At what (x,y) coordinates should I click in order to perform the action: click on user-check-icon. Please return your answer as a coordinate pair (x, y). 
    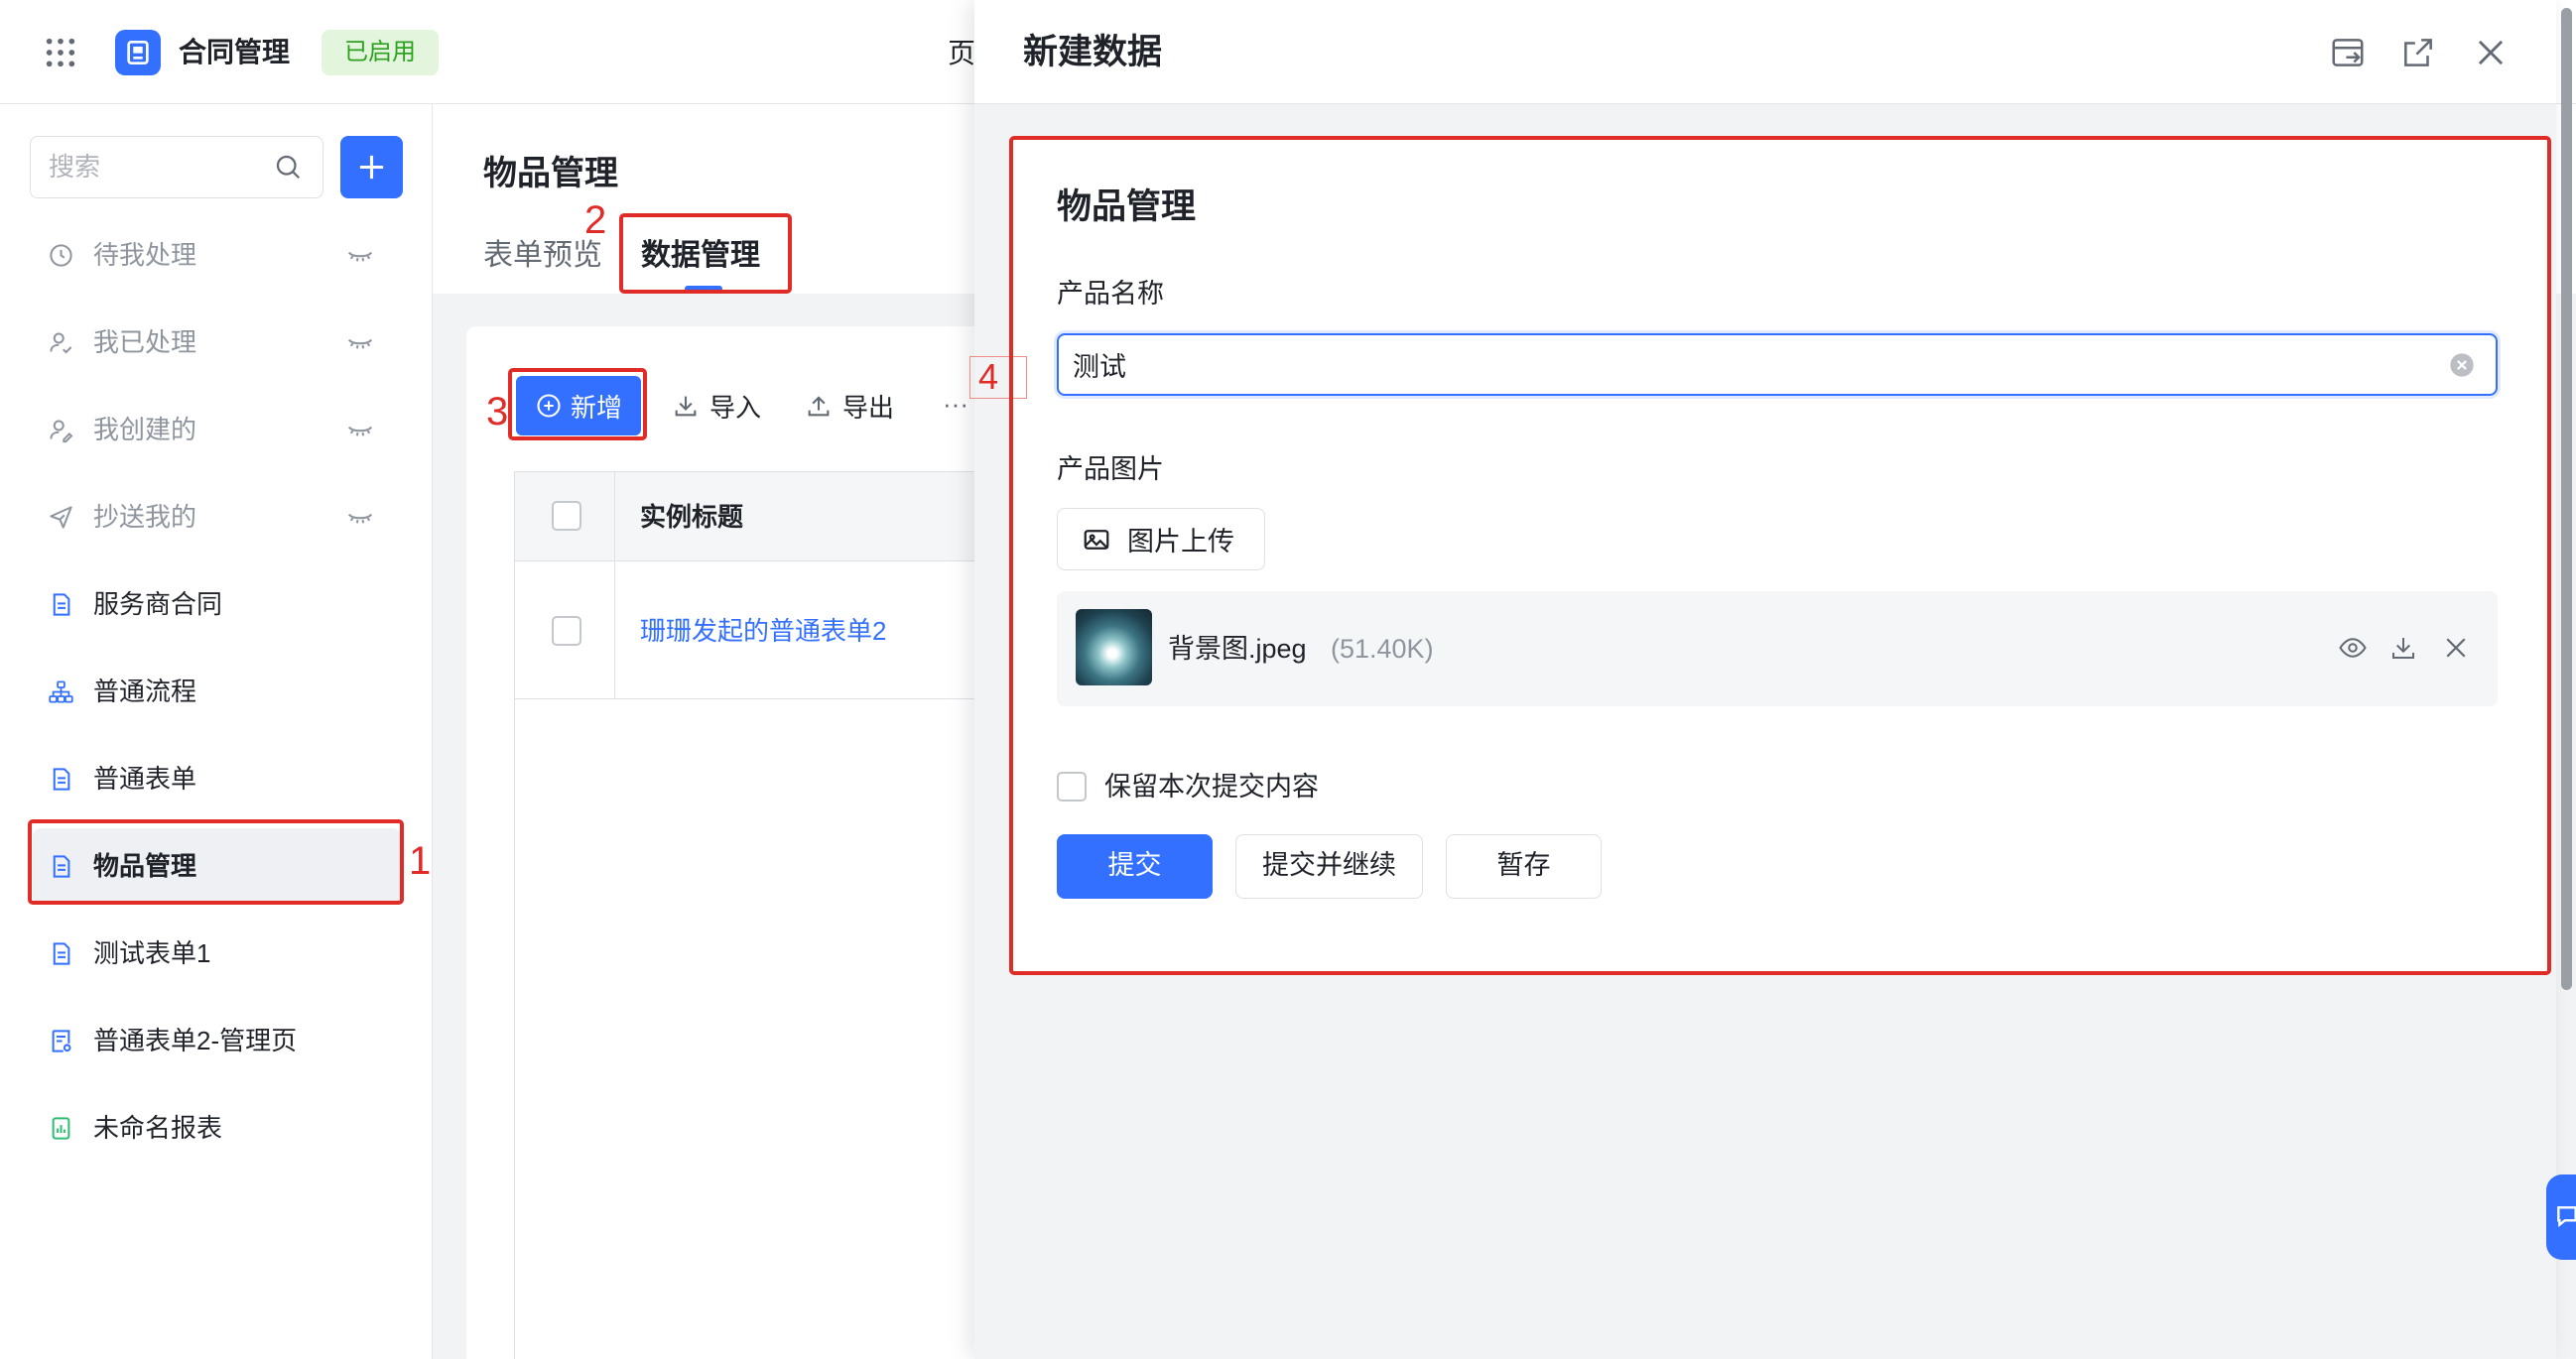
    Looking at the image, I should click on (61, 342).